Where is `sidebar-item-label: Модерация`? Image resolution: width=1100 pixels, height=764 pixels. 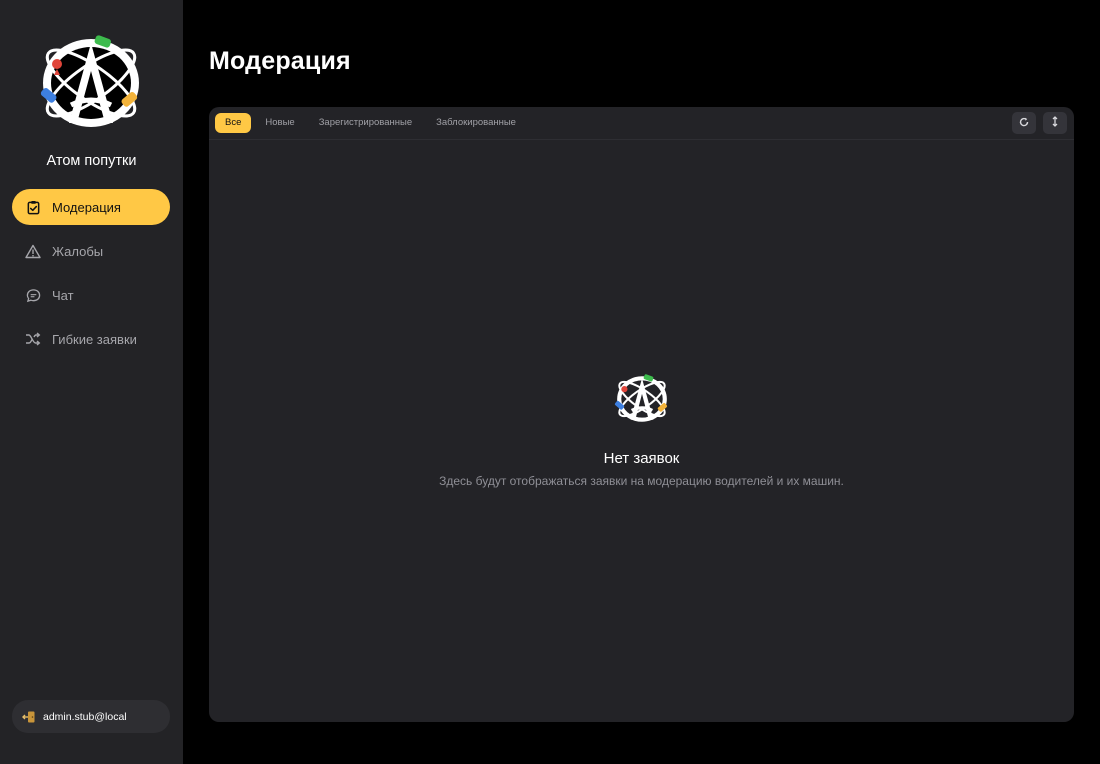 sidebar-item-label: Модерация is located at coordinates (86, 207).